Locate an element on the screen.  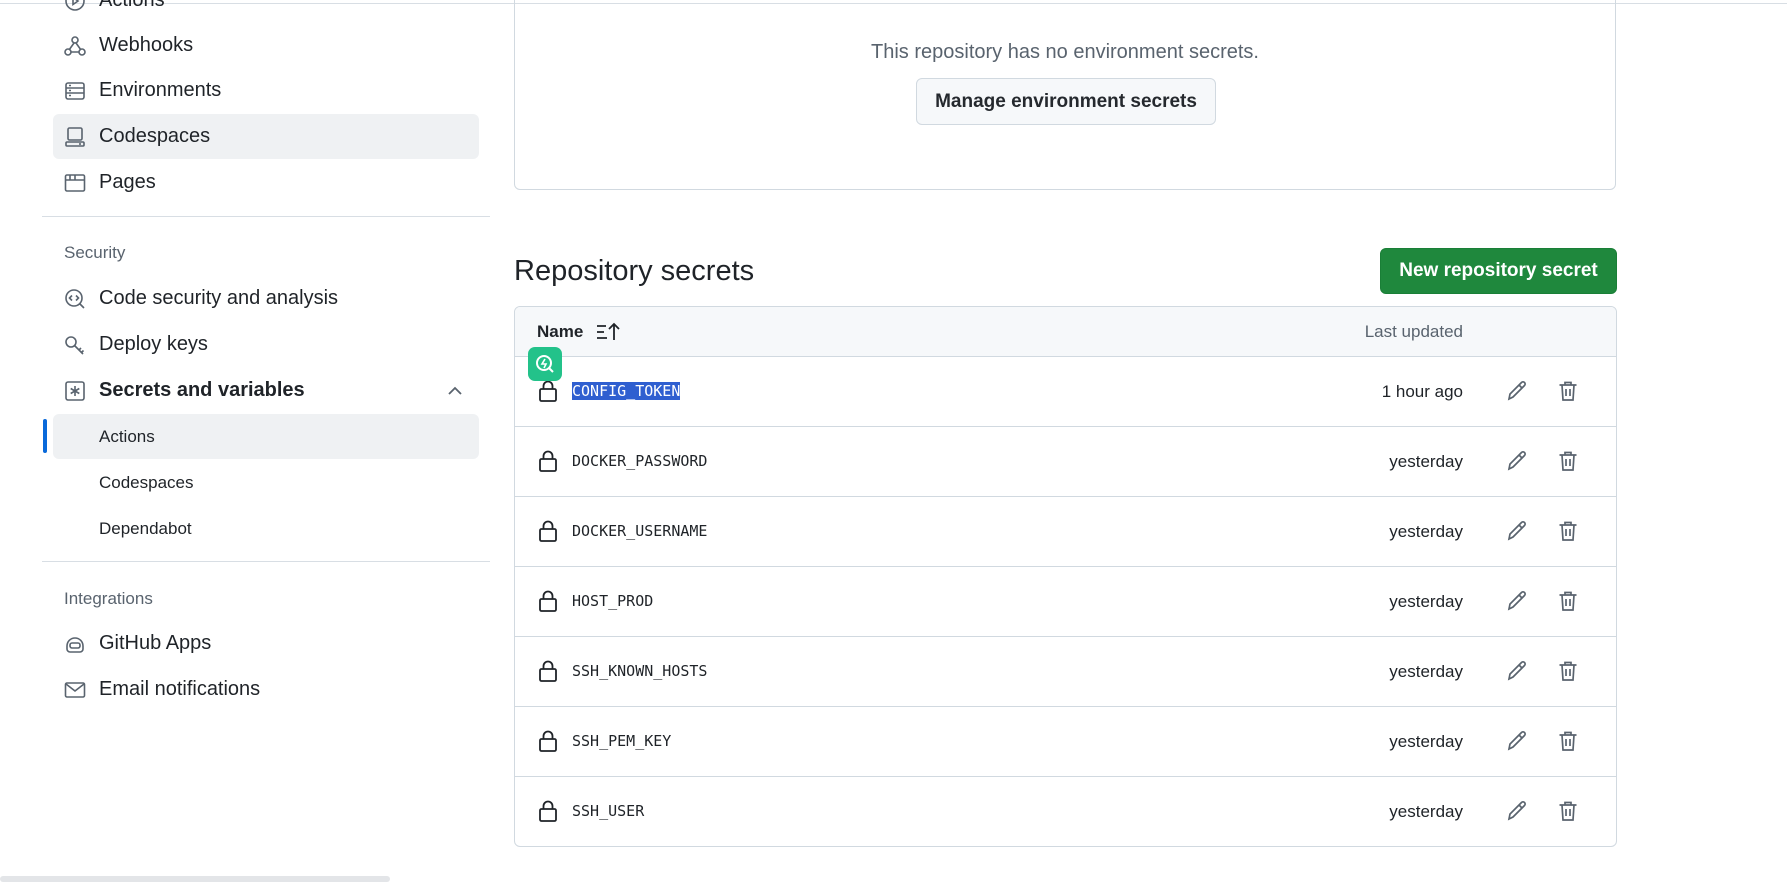
sidebar-item-label: Email notifications is located at coordinates (180, 689).